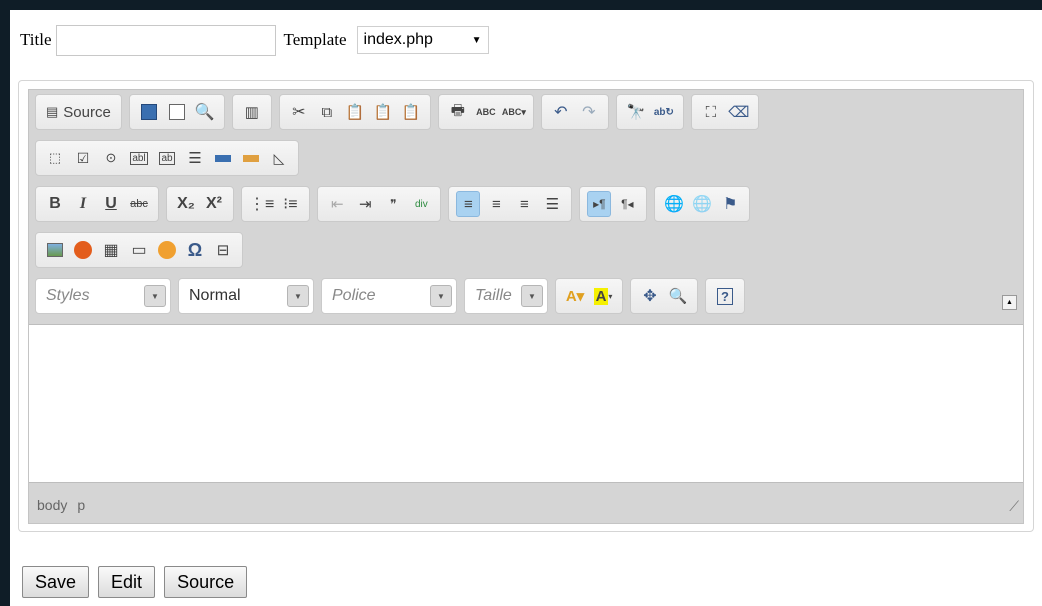 This screenshot has height=606, width=1042. I want to click on select-field-button: ☰, so click(195, 158).